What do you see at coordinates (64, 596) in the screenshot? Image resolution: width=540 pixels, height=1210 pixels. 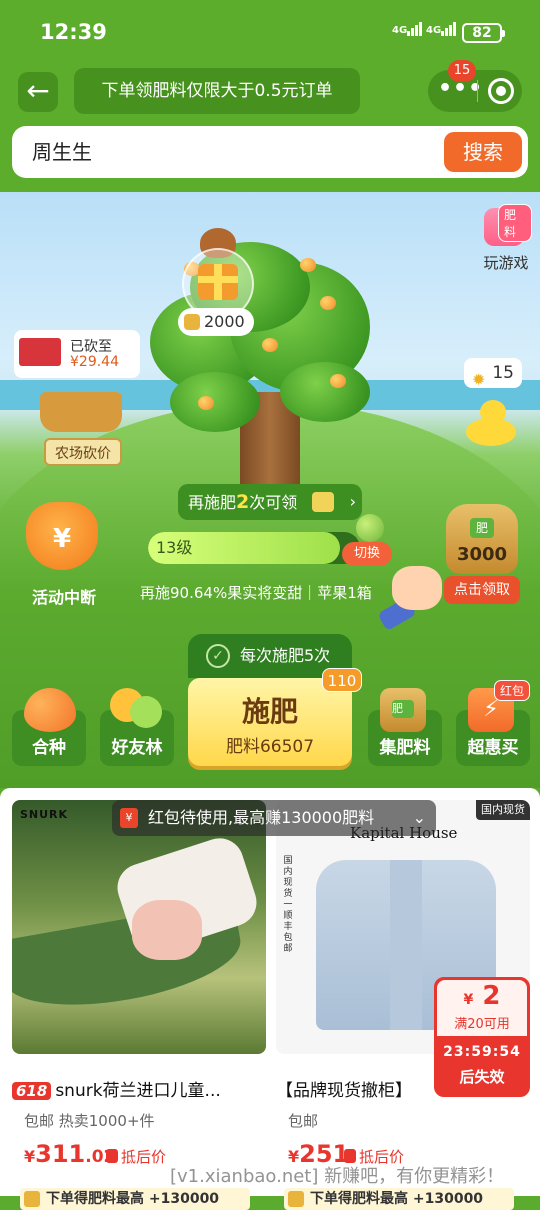 I see `activity-label: 活动中断` at bounding box center [64, 596].